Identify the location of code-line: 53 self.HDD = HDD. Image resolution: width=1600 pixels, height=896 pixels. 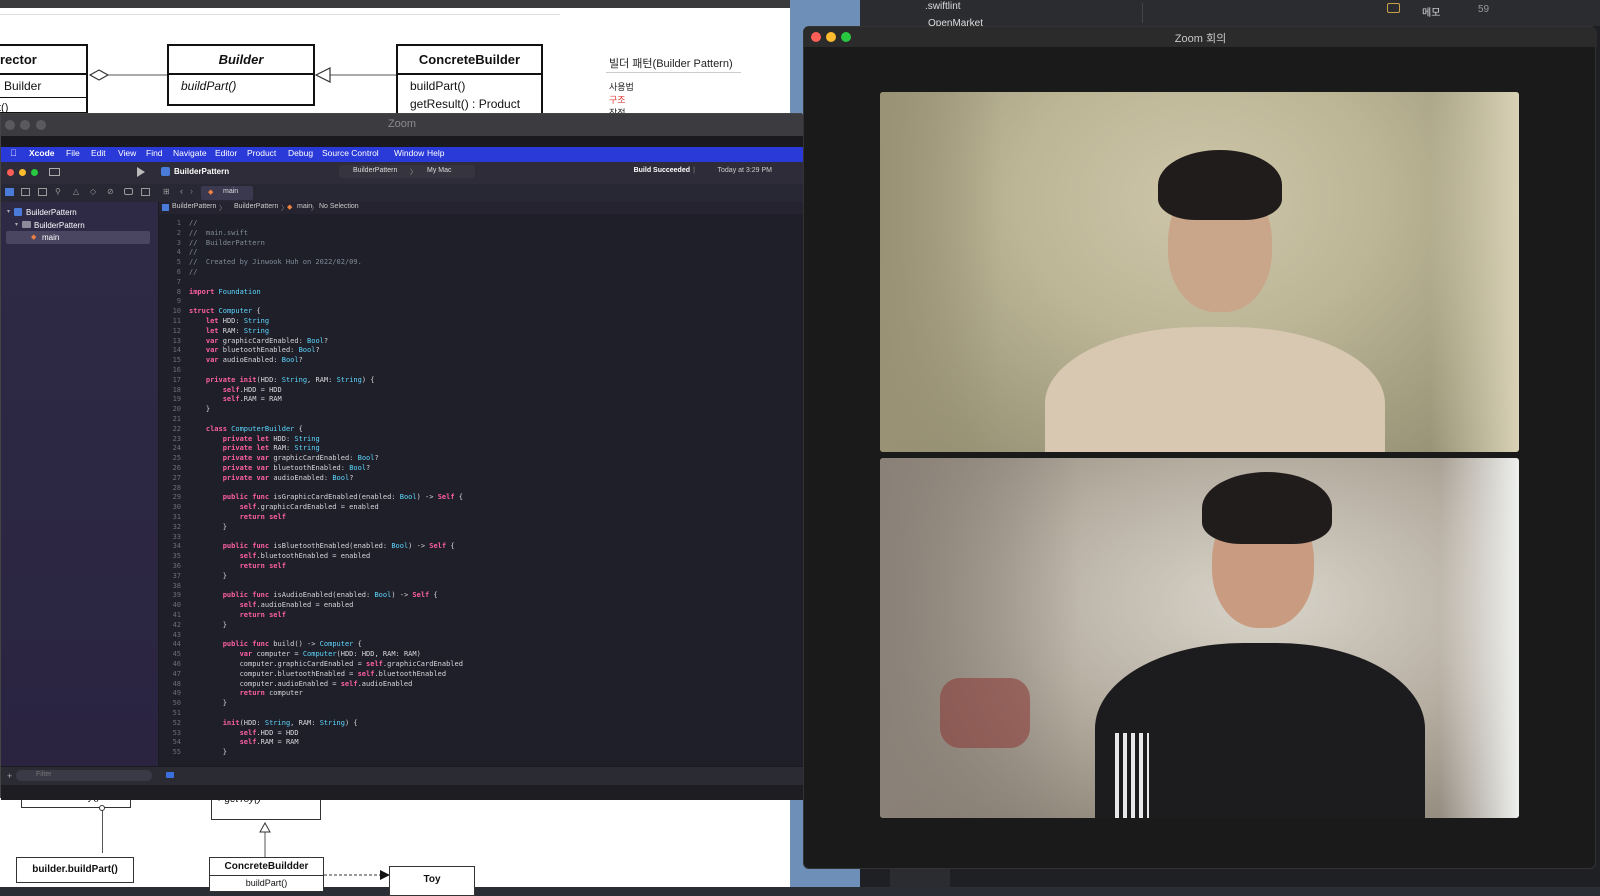
(229, 733).